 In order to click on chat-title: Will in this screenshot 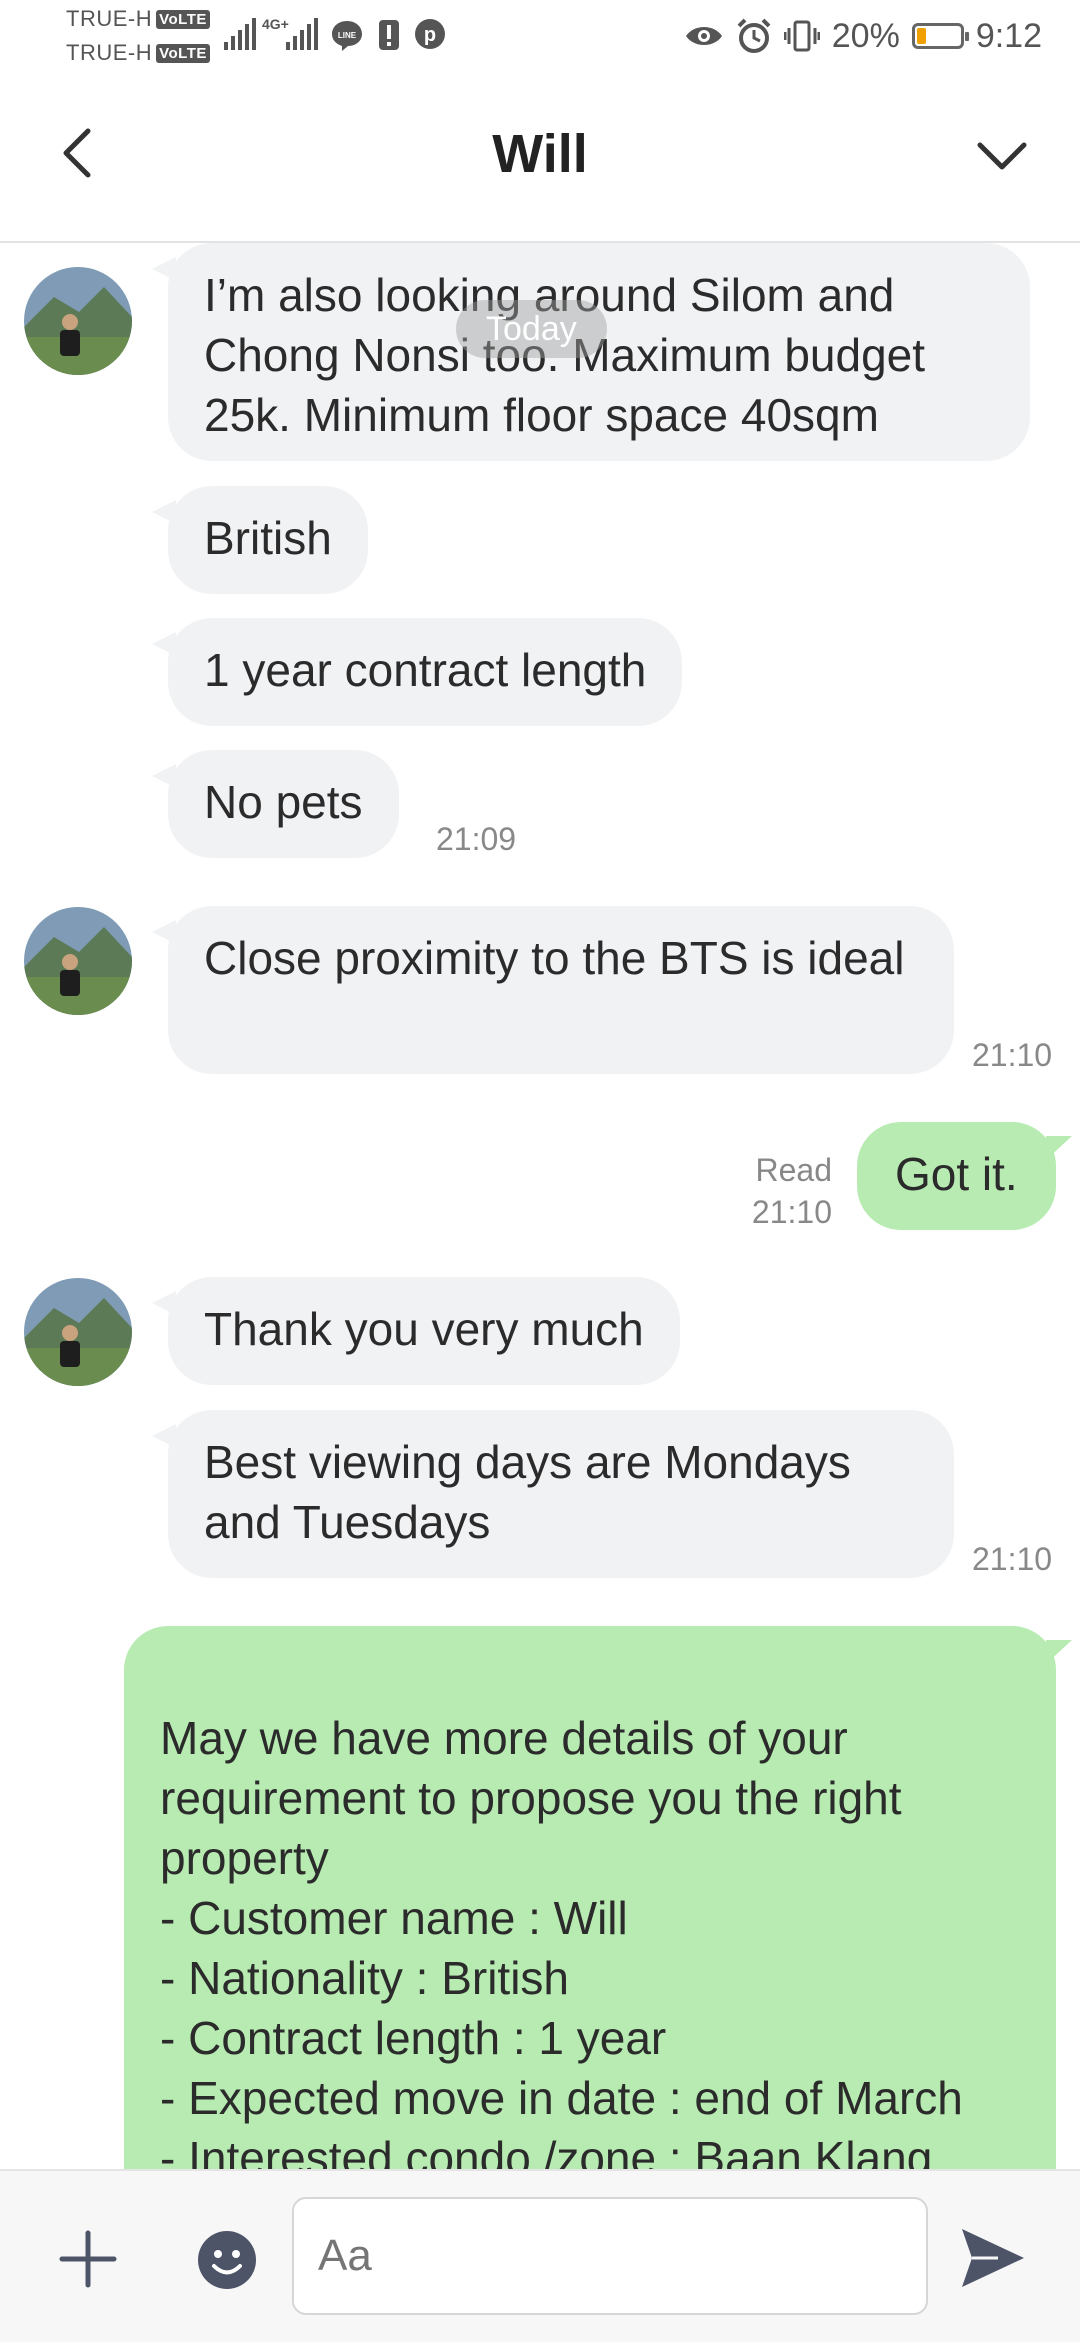, I will do `click(540, 154)`.